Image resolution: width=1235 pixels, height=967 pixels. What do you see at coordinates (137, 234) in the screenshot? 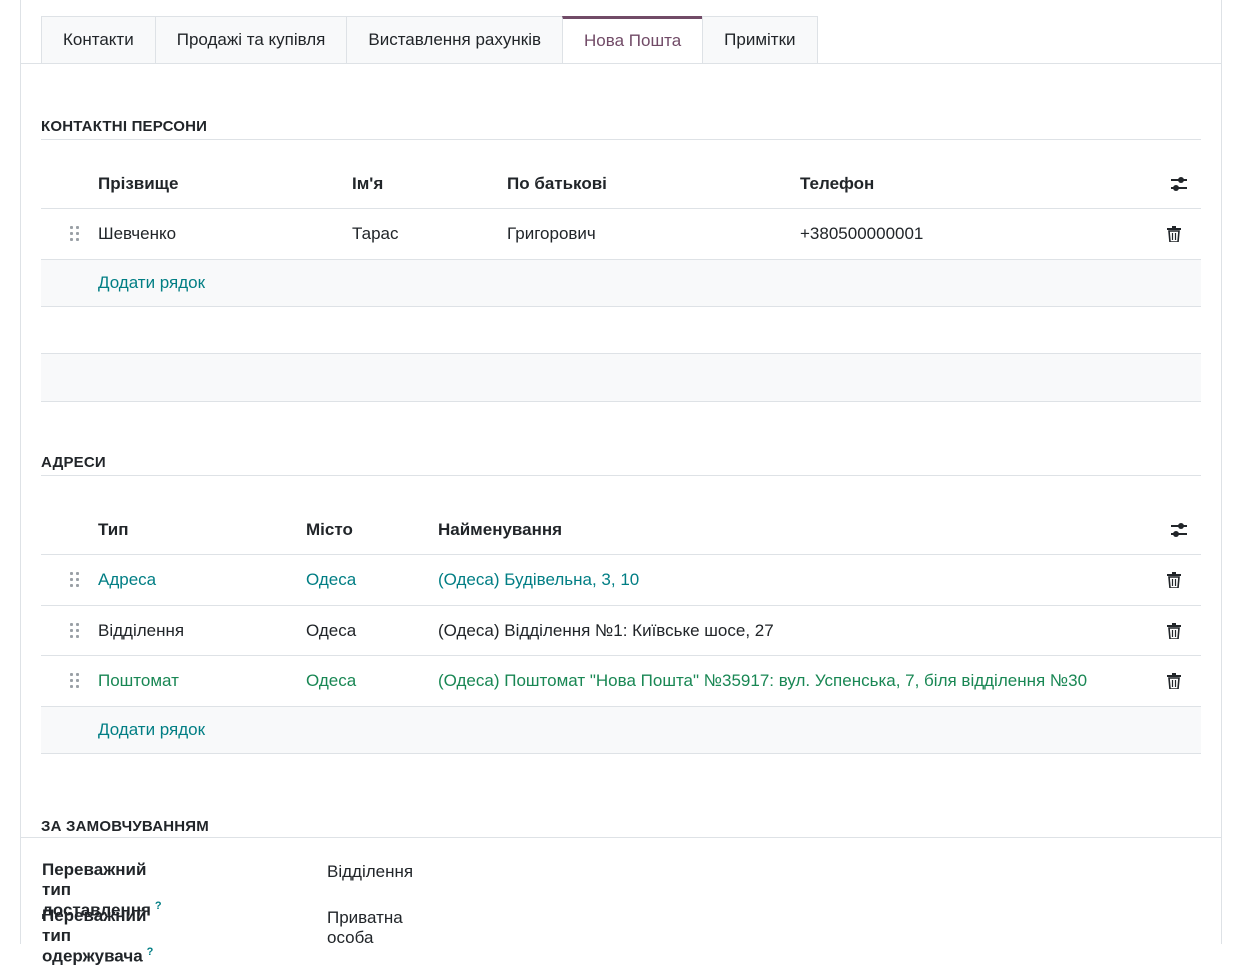
I see `contact-surname: Шевченко` at bounding box center [137, 234].